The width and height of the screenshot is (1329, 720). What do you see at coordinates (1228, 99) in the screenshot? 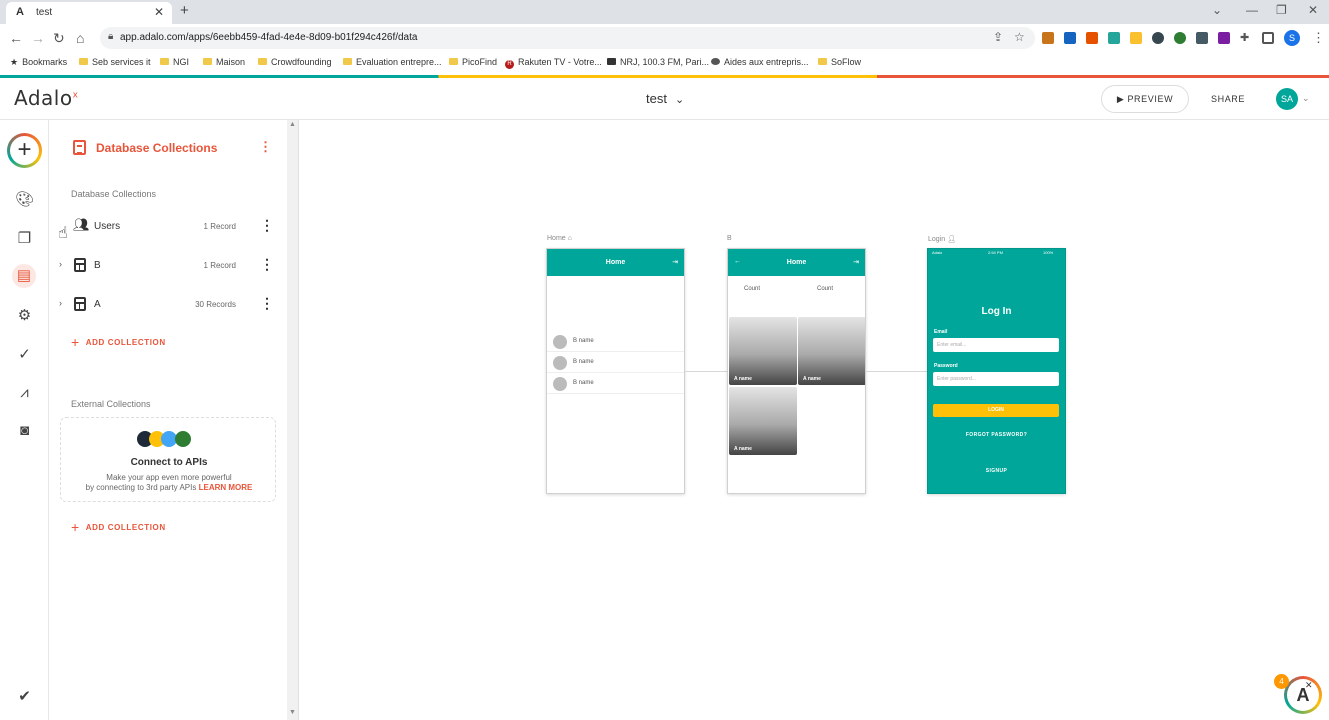
I see `share-button: SHARE` at bounding box center [1228, 99].